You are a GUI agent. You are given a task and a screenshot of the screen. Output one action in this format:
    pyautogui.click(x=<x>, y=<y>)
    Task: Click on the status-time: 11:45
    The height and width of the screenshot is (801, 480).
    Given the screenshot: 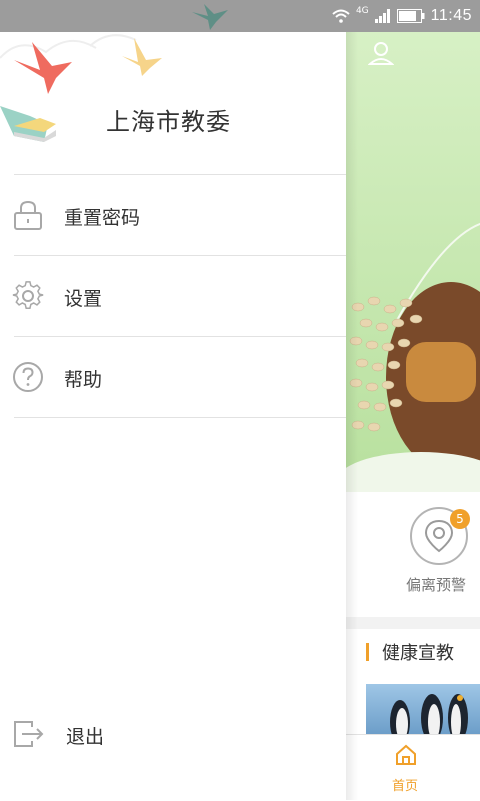 What is the action you would take?
    pyautogui.click(x=451, y=15)
    